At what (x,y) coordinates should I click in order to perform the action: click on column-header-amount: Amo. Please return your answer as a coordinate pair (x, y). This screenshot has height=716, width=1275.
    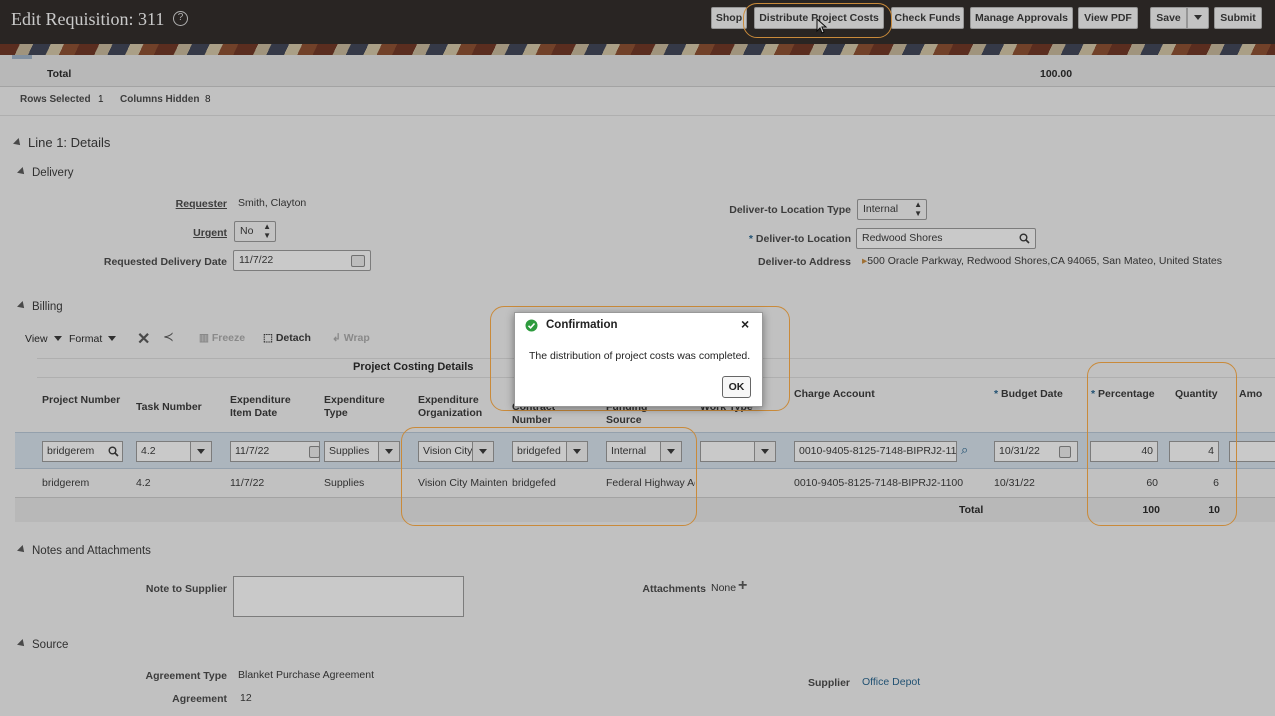
    Looking at the image, I should click on (1257, 394).